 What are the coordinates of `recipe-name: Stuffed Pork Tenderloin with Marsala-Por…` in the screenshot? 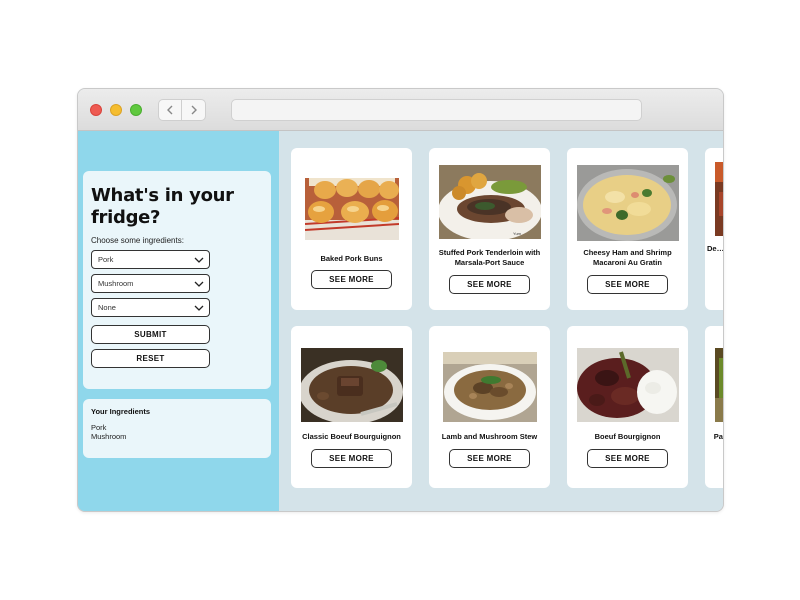 It's located at (489, 257).